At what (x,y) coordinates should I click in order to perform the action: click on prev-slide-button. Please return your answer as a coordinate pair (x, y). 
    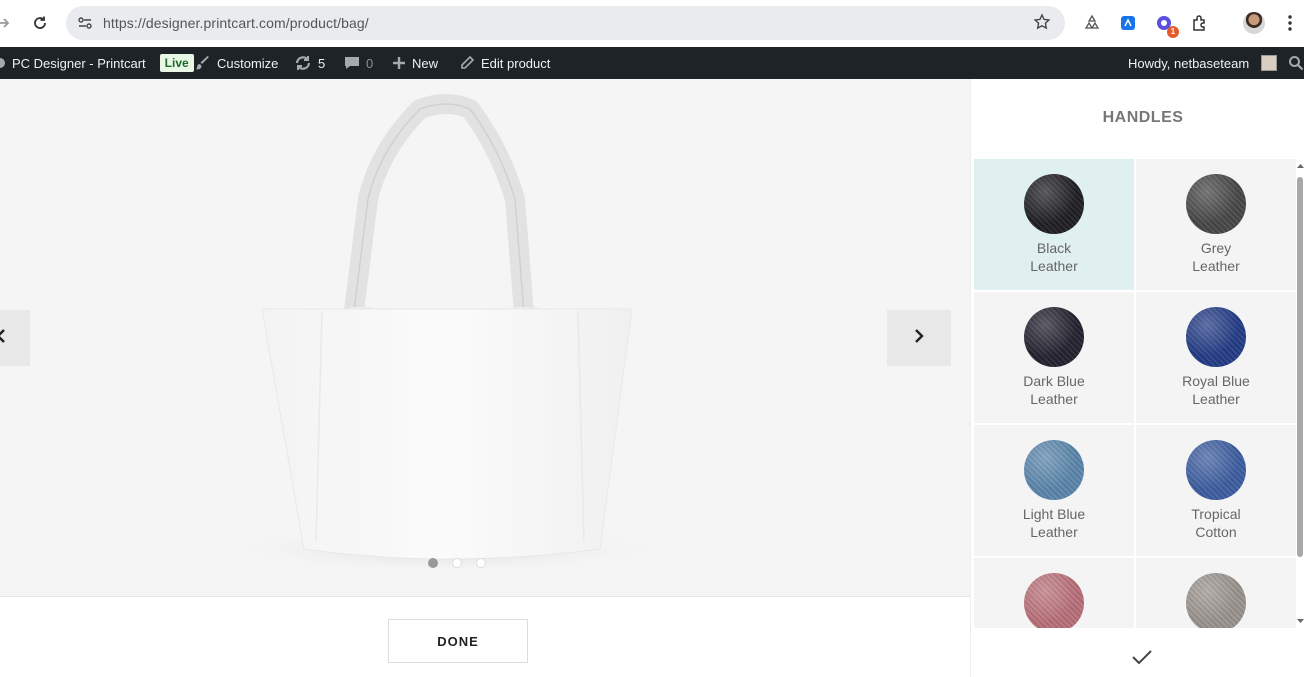
    Looking at the image, I should click on (15, 338).